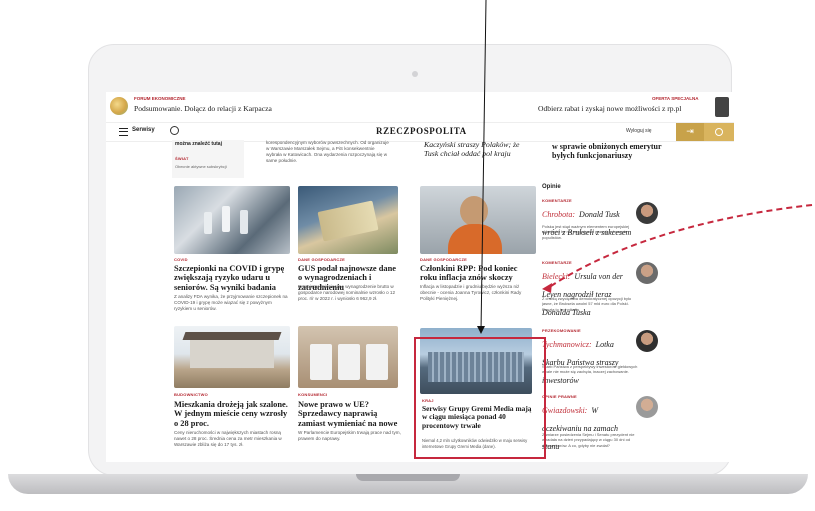  I want to click on pointer-arrowhead, so click(481, 330).